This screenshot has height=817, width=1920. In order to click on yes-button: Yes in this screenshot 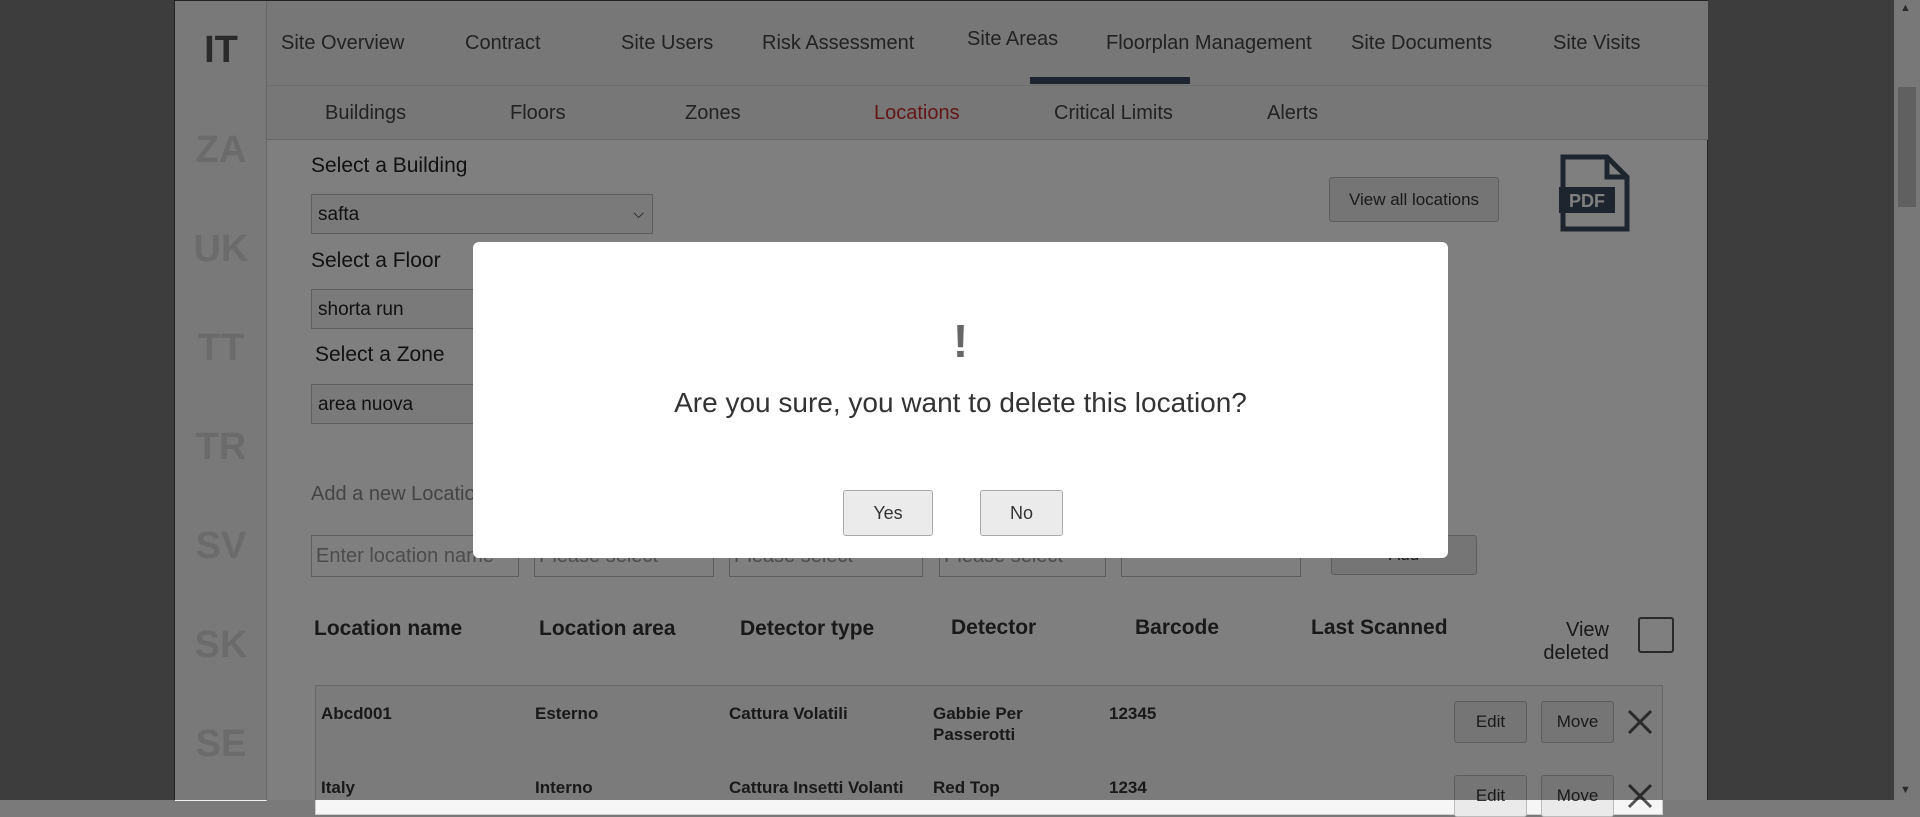, I will do `click(888, 513)`.